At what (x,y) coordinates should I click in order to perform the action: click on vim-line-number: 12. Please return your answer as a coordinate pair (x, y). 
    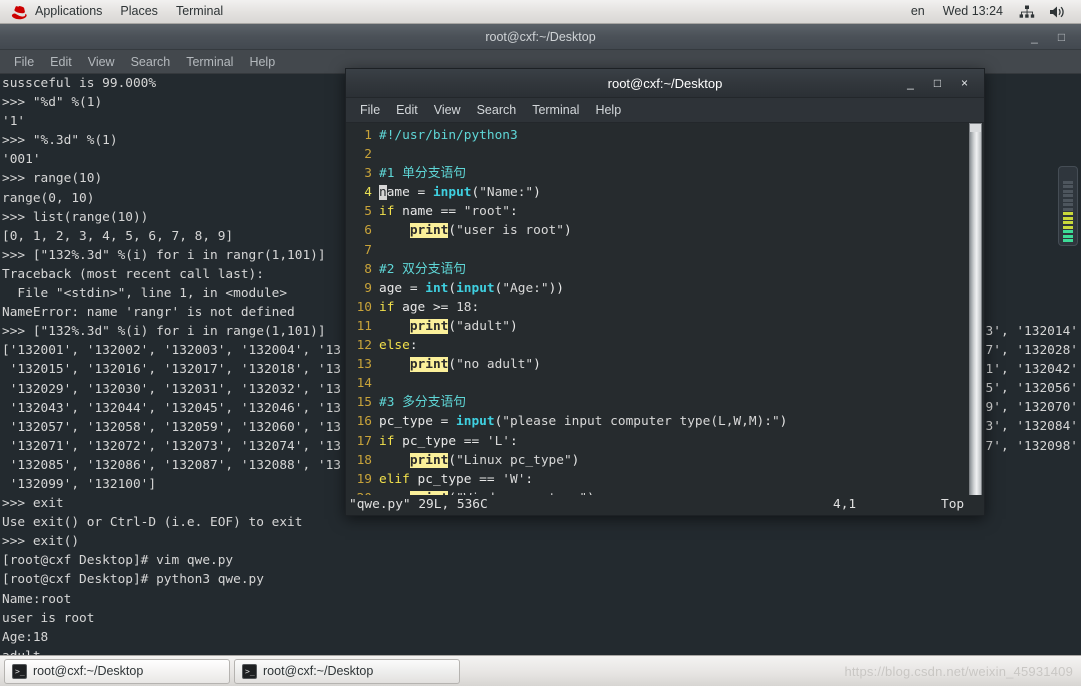
    Looking at the image, I should click on (364, 346).